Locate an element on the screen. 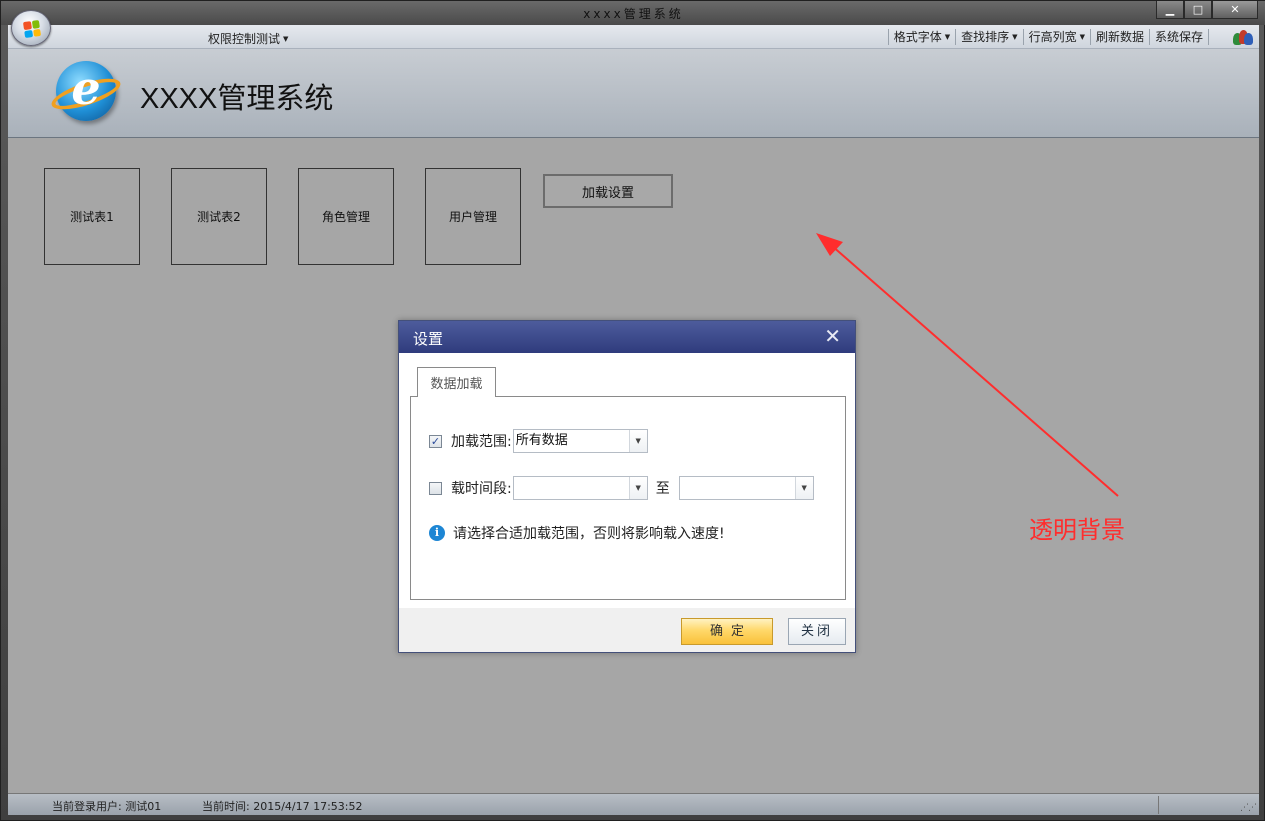 The image size is (1265, 821). windows-logo-icon is located at coordinates (32, 29).